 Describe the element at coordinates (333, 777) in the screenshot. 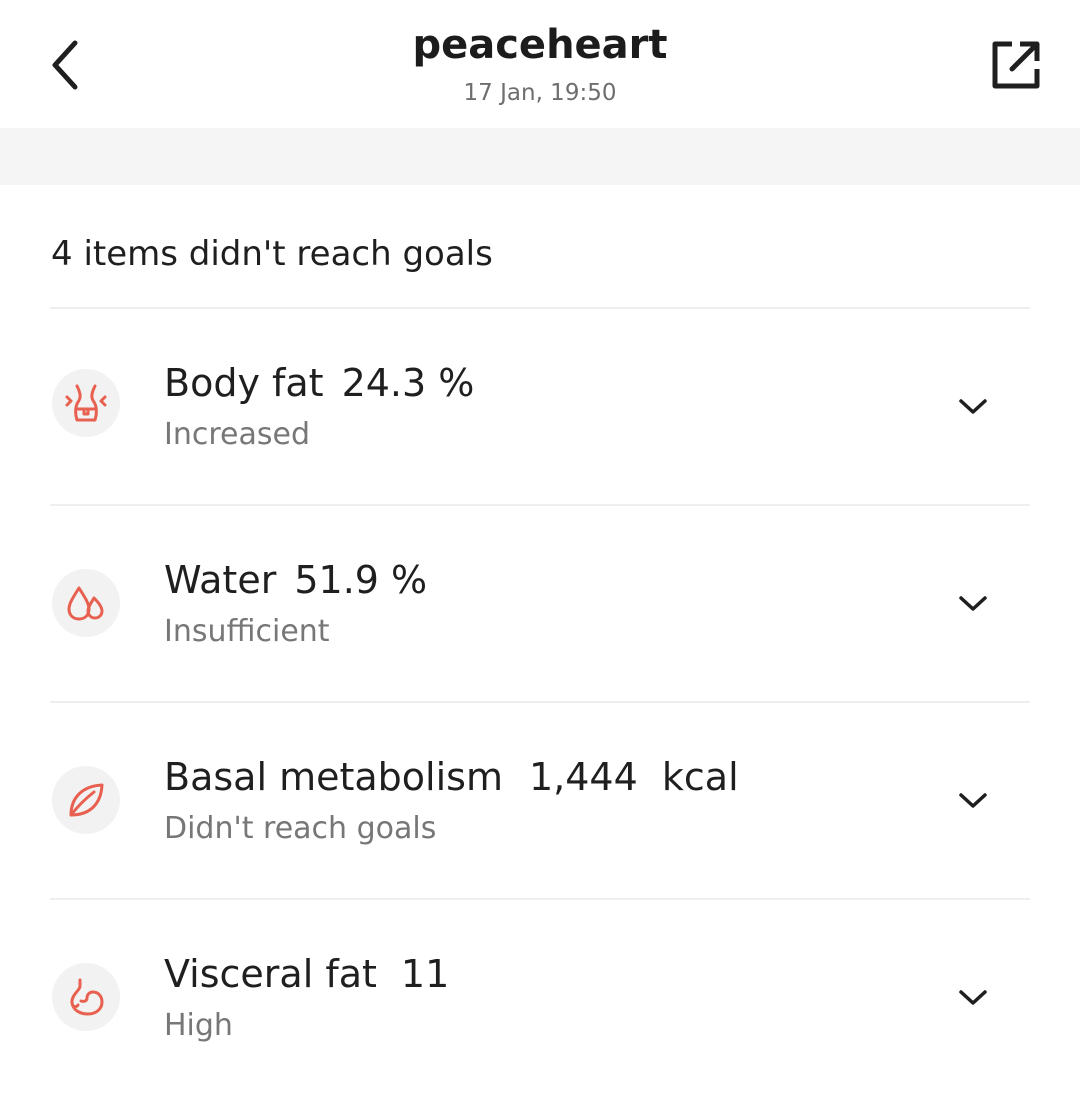

I see `item-label: Basal metabolism` at that location.